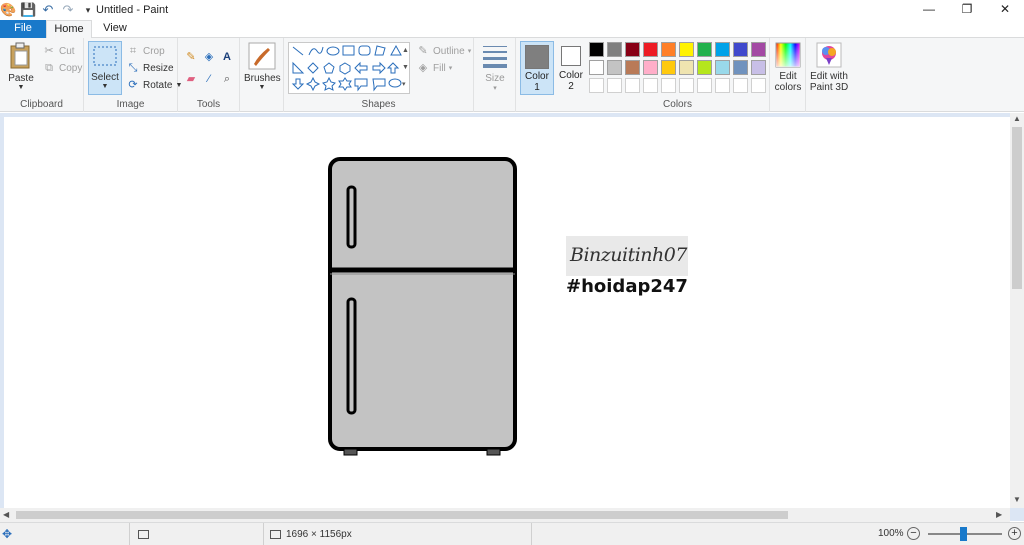  Describe the element at coordinates (891, 533) in the screenshot. I see `zoom-level: 100%` at that location.